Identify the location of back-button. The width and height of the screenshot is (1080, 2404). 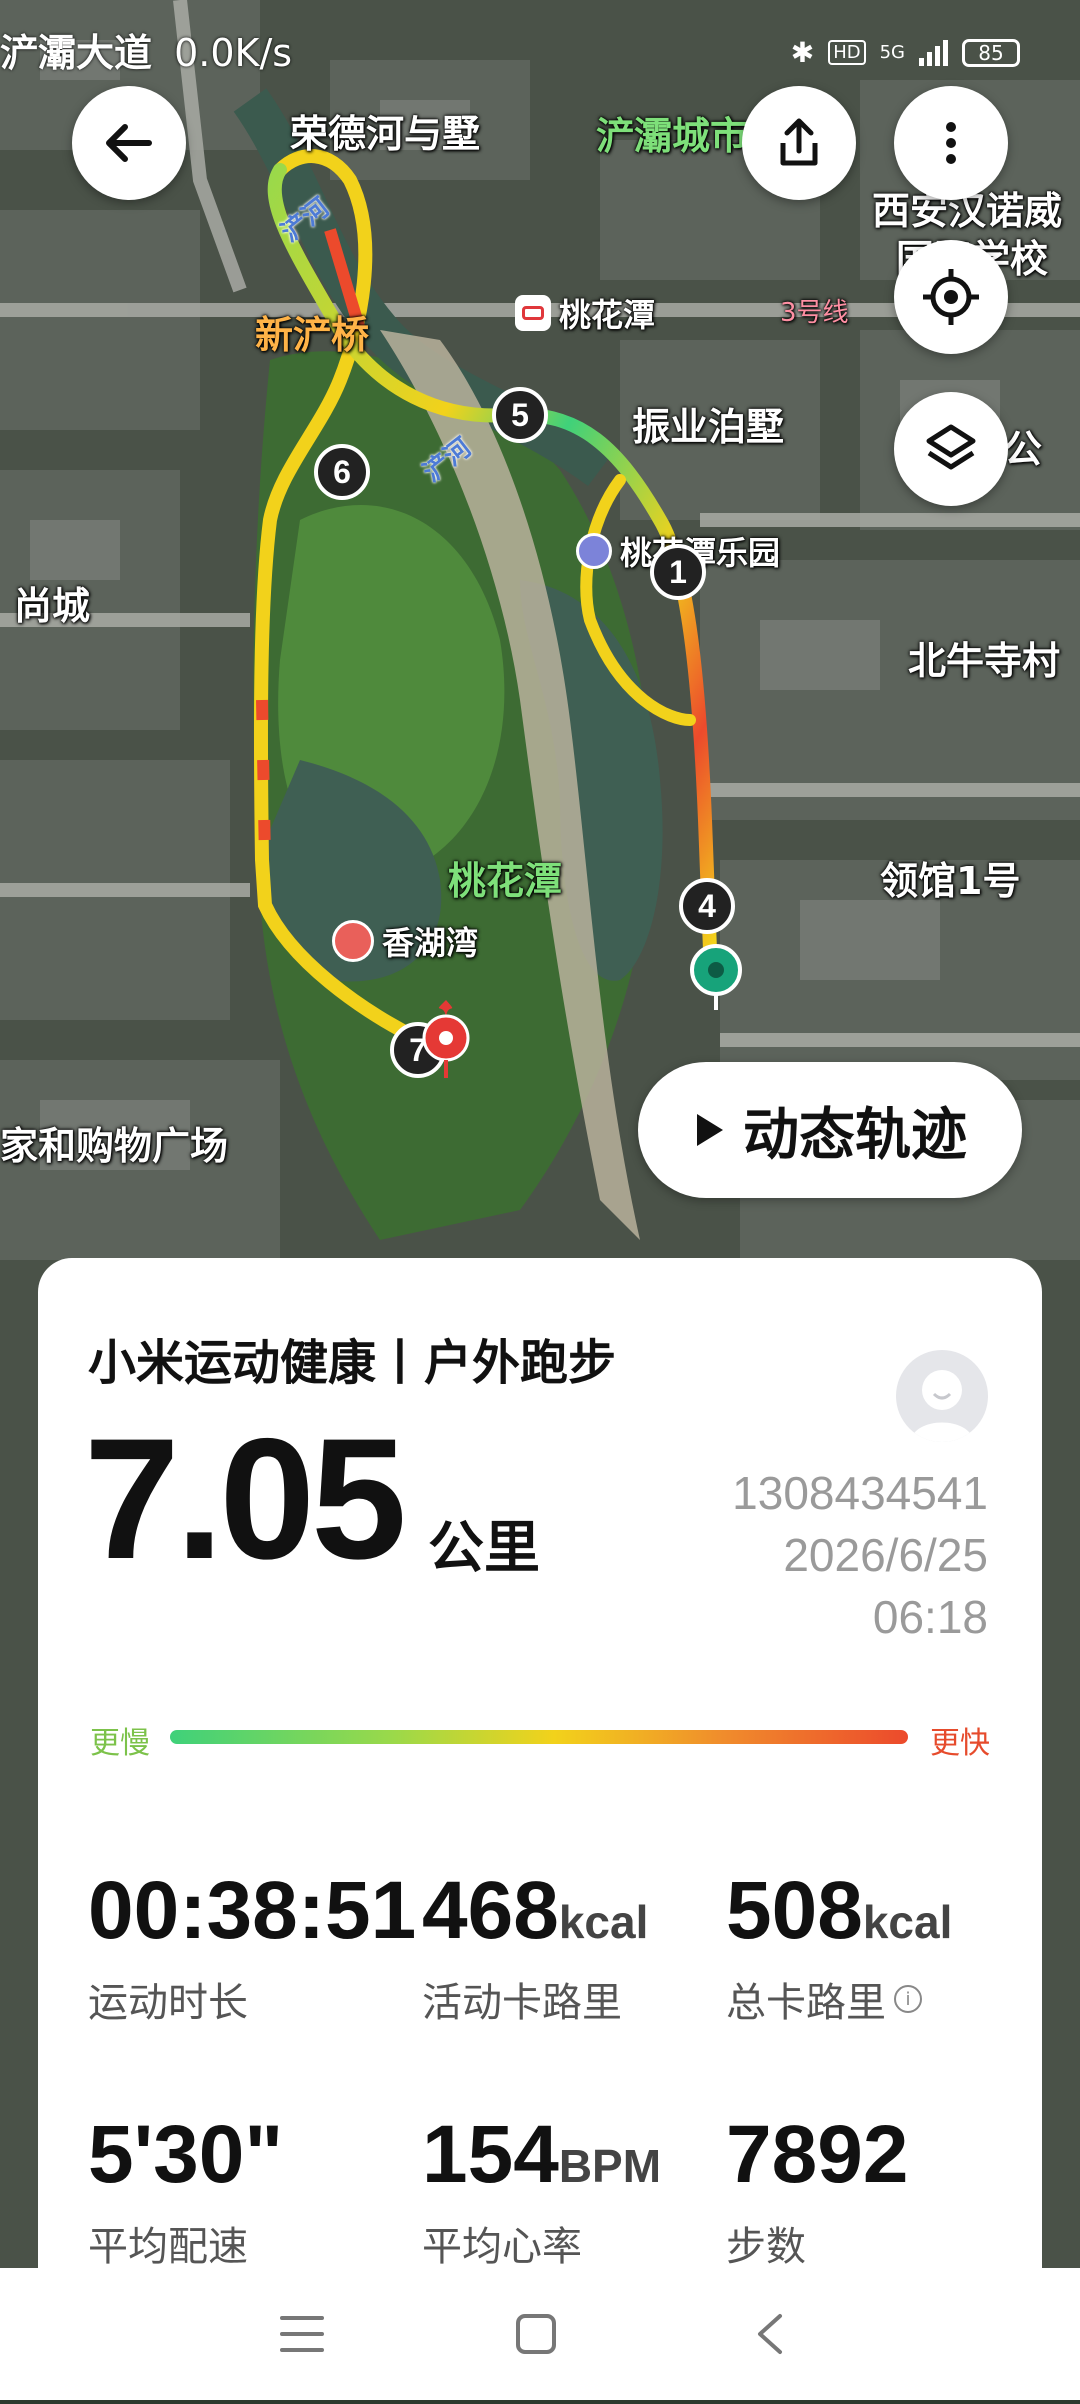
(129, 143).